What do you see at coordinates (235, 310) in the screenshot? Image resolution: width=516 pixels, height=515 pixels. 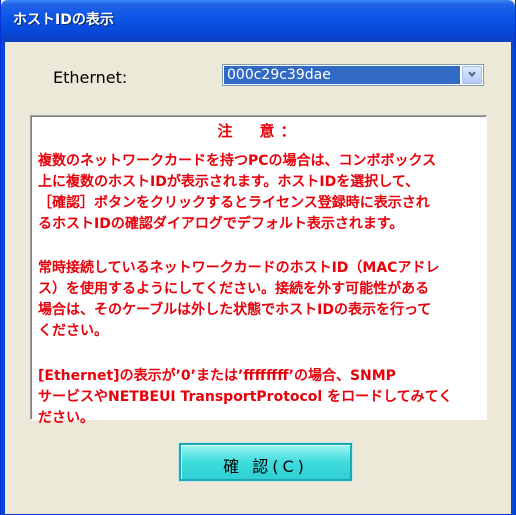 I see `notice-line: 場合は、そのケーブルは外した状態でホストIDの表示を行って` at bounding box center [235, 310].